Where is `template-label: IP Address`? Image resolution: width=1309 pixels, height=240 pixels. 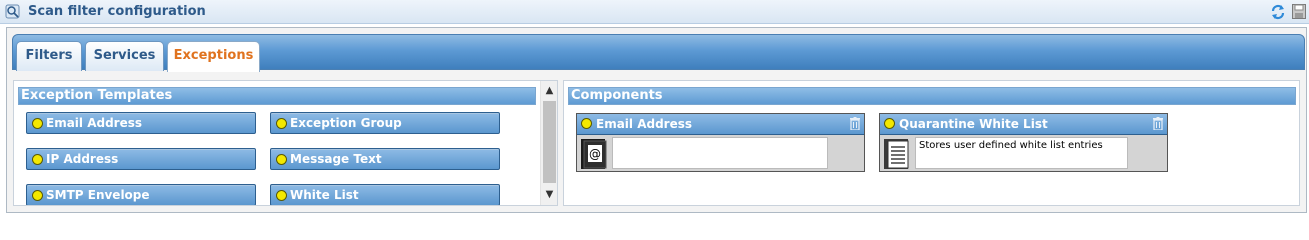
template-label: IP Address is located at coordinates (82, 159).